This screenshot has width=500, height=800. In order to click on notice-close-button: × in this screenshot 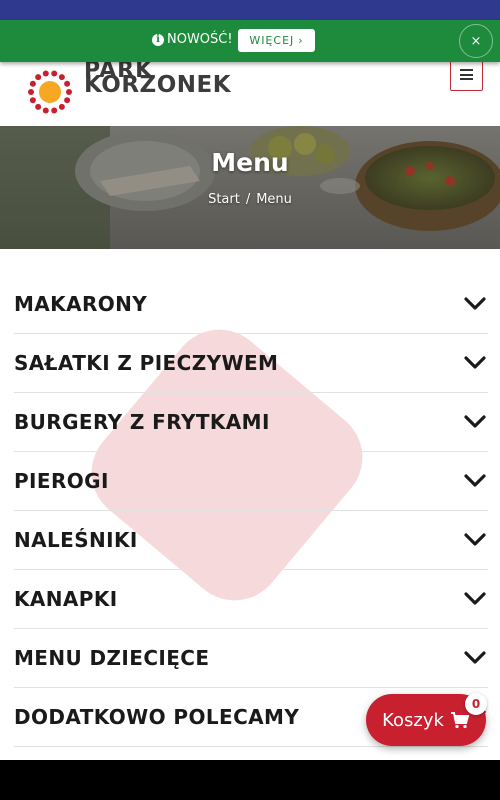, I will do `click(476, 41)`.